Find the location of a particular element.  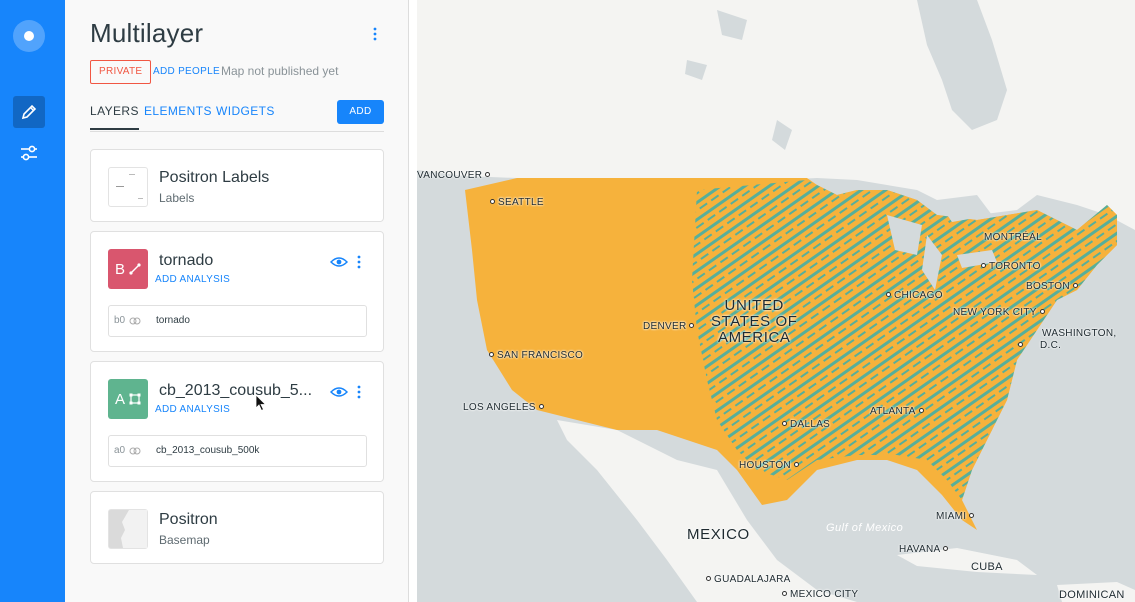

layer-source: a0 cb_2013_cousub_500k is located at coordinates (237, 451).